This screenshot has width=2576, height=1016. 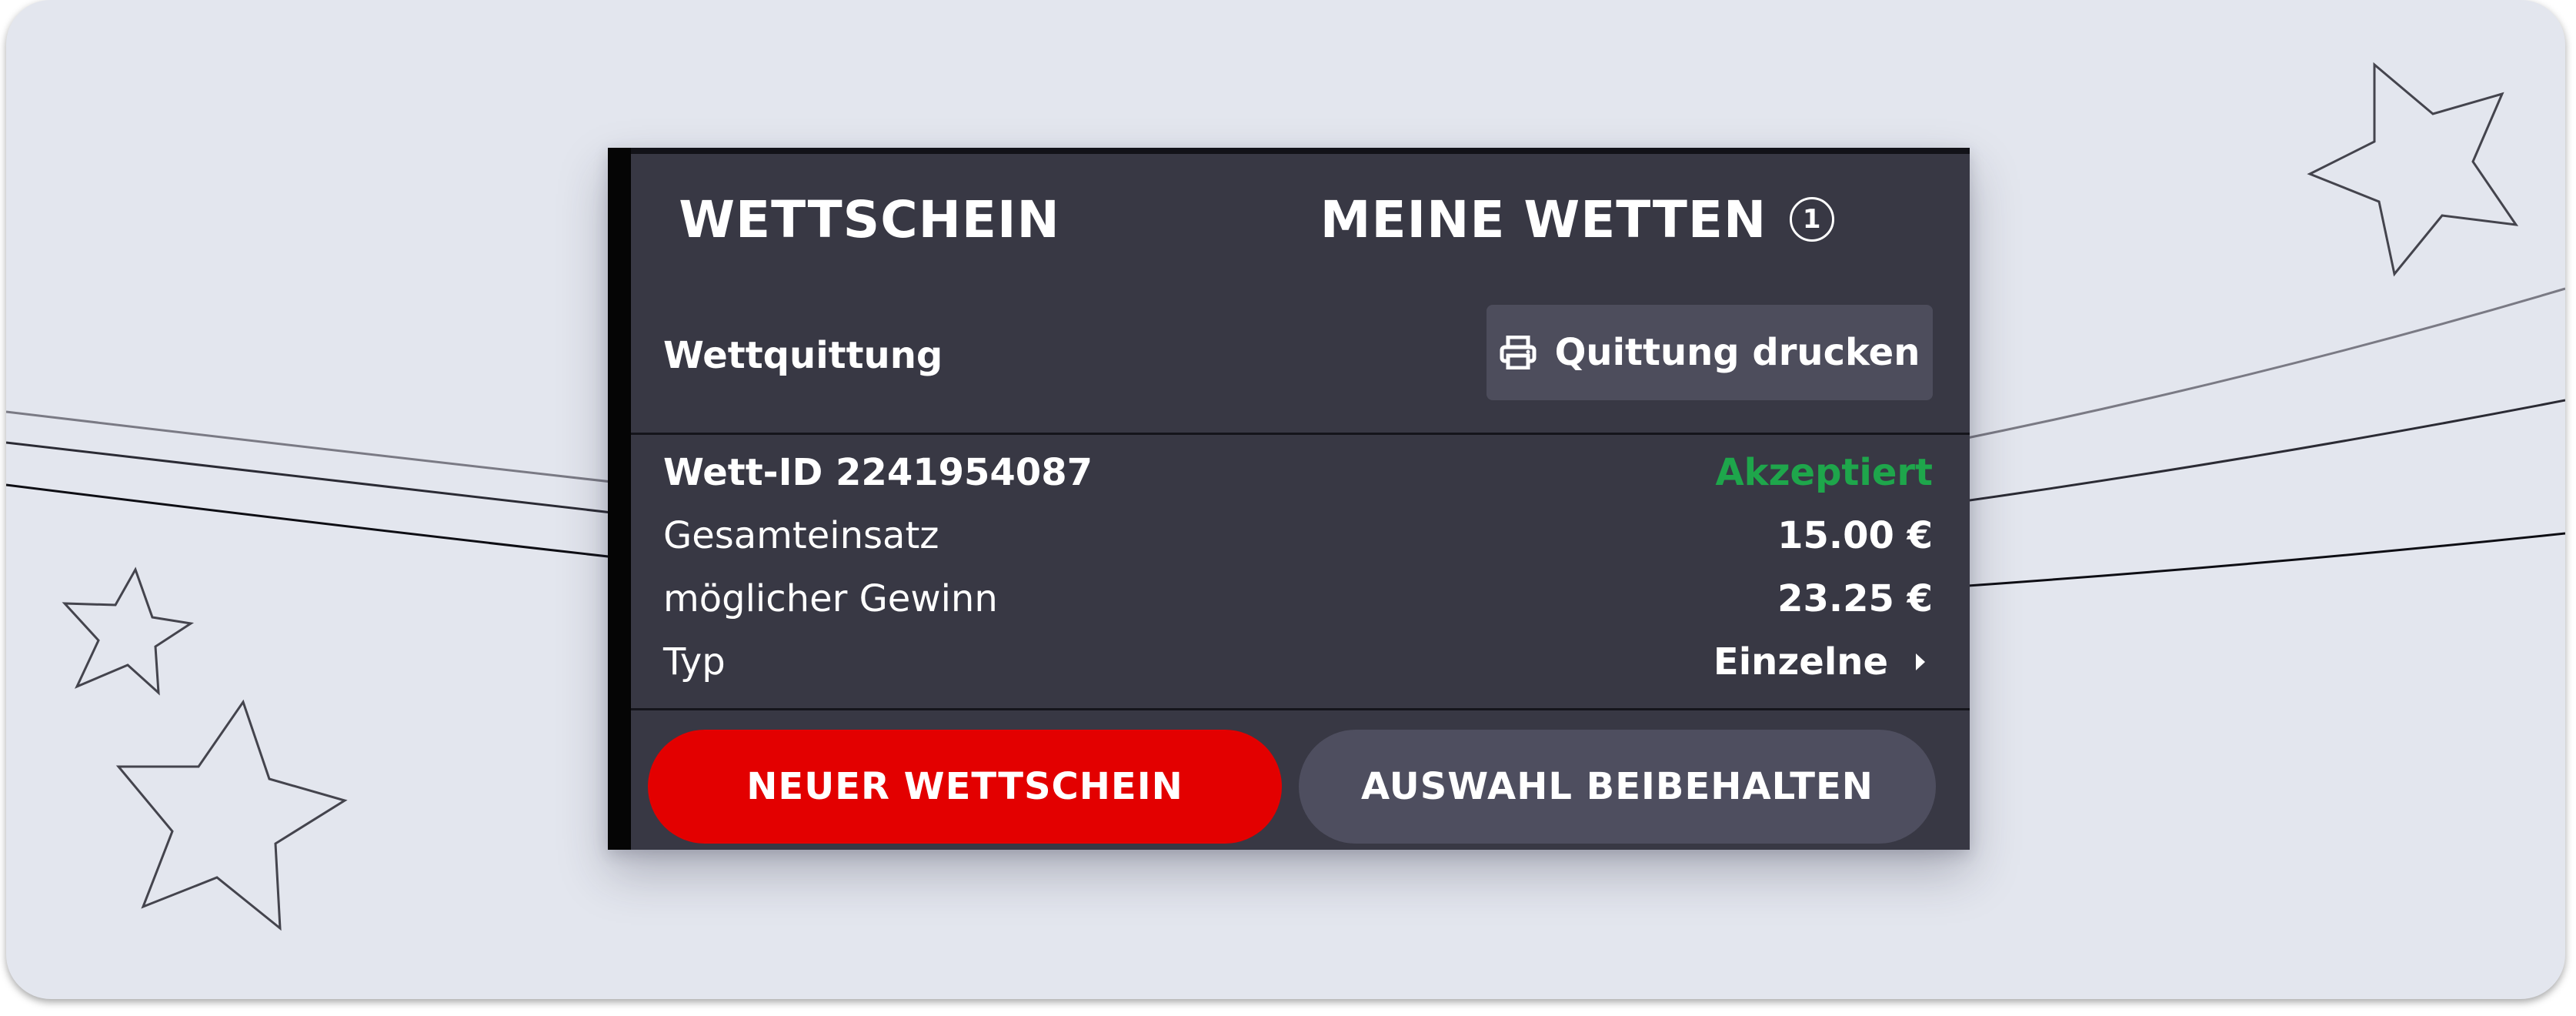 I want to click on tab-my-bets: MEINE WETTEN 1, so click(x=1578, y=219).